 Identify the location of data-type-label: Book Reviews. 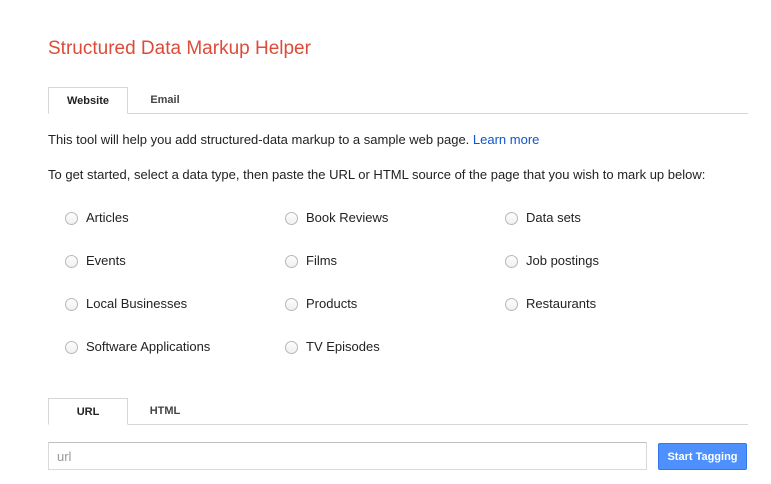
(347, 217).